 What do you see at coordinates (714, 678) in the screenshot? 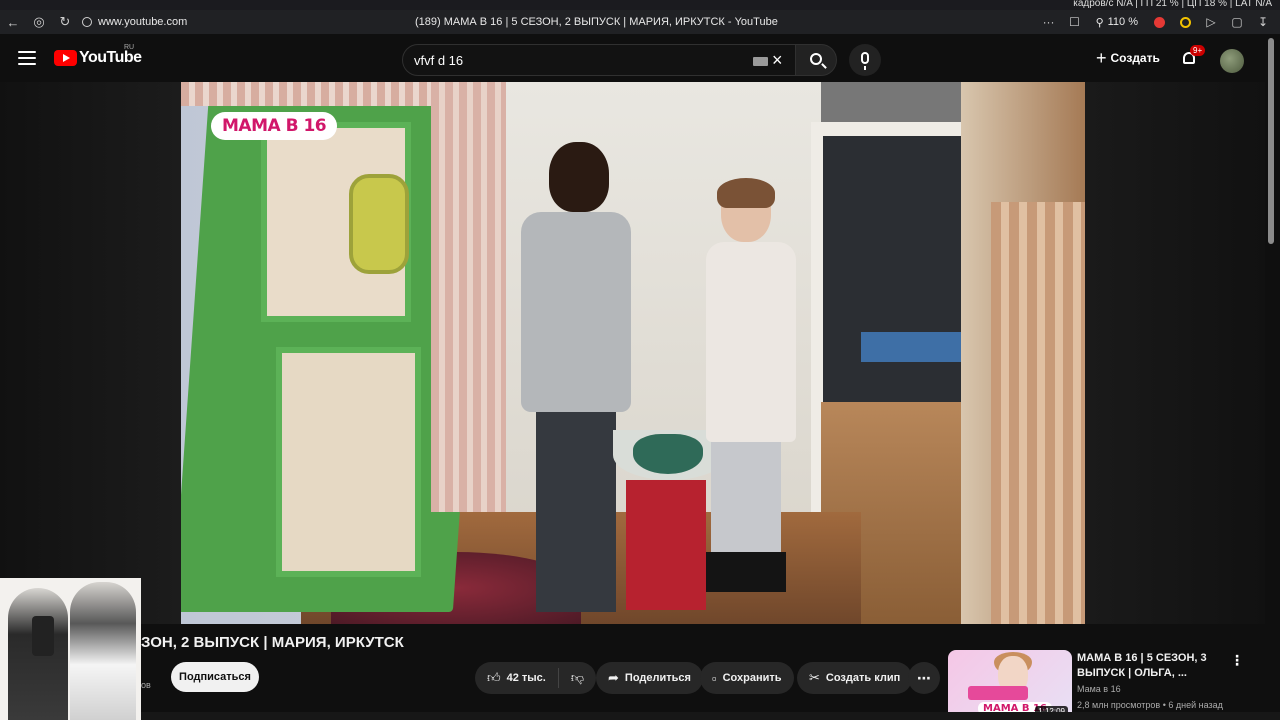
I see `bookmark-save-icon: ▫` at bounding box center [714, 678].